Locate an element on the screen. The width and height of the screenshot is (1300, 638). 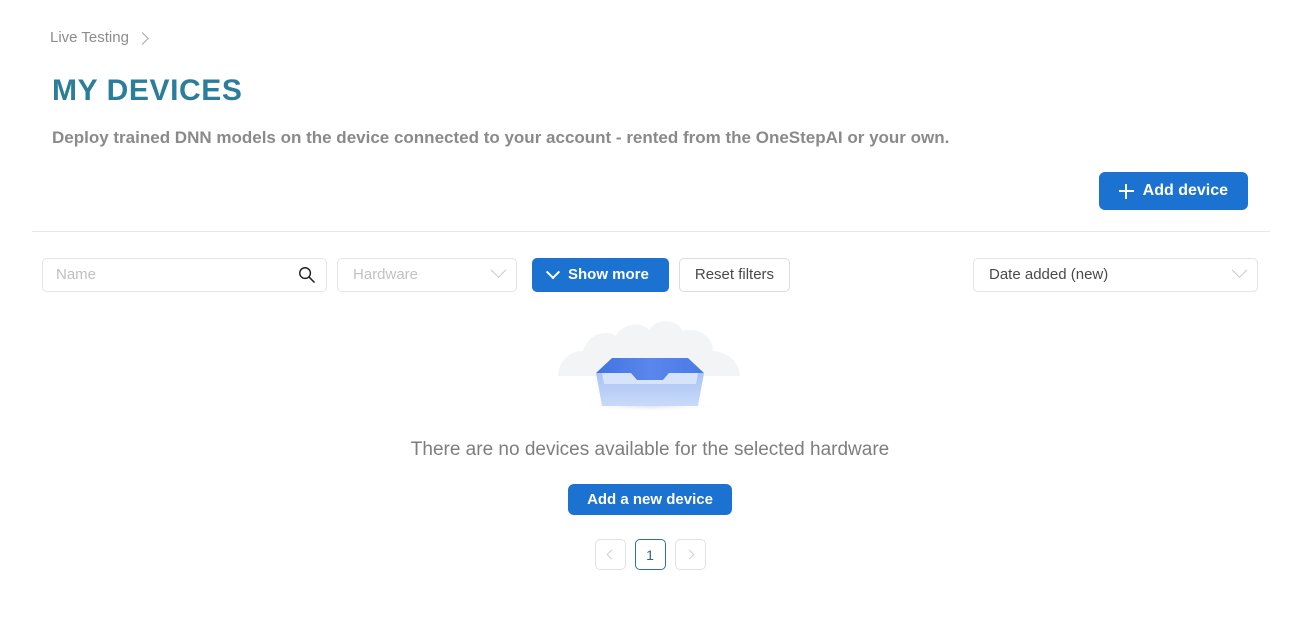
plus-icon is located at coordinates (1126, 191).